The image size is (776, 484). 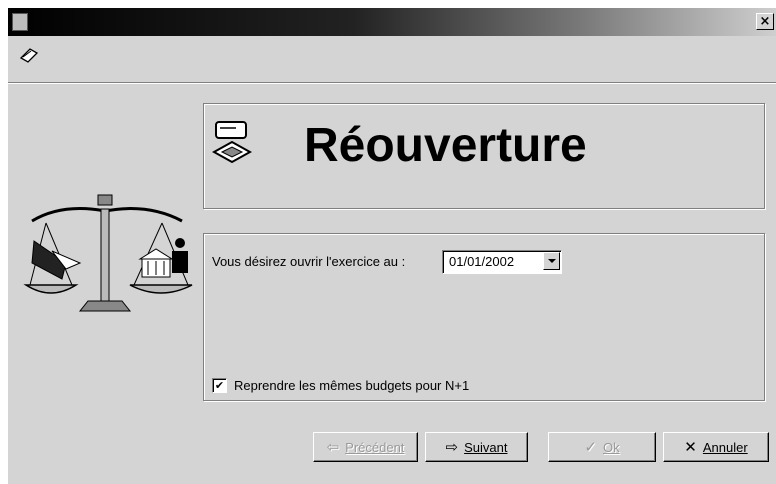 What do you see at coordinates (375, 447) in the screenshot?
I see `previous-button-label: Précédent` at bounding box center [375, 447].